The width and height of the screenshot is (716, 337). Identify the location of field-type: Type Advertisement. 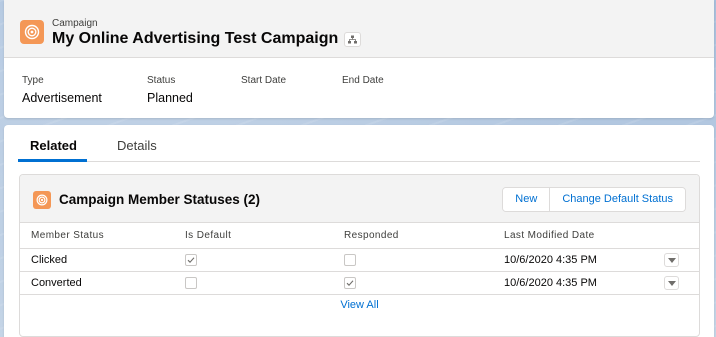
(62, 90).